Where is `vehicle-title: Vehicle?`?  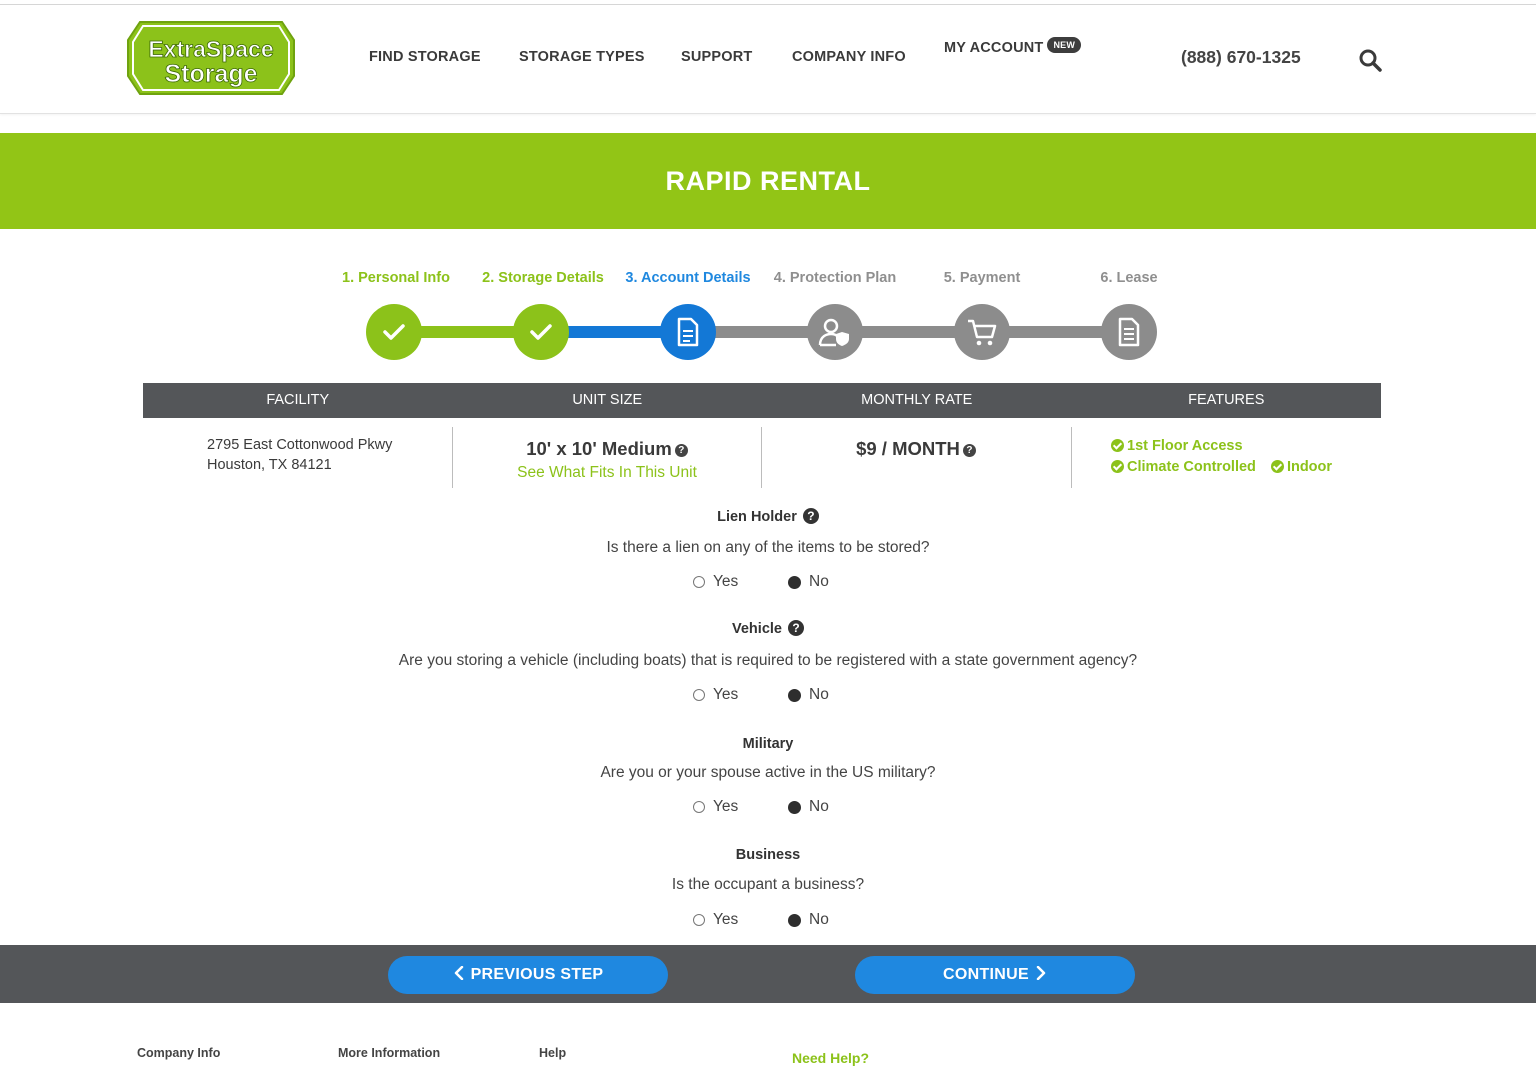
vehicle-title: Vehicle? is located at coordinates (768, 628).